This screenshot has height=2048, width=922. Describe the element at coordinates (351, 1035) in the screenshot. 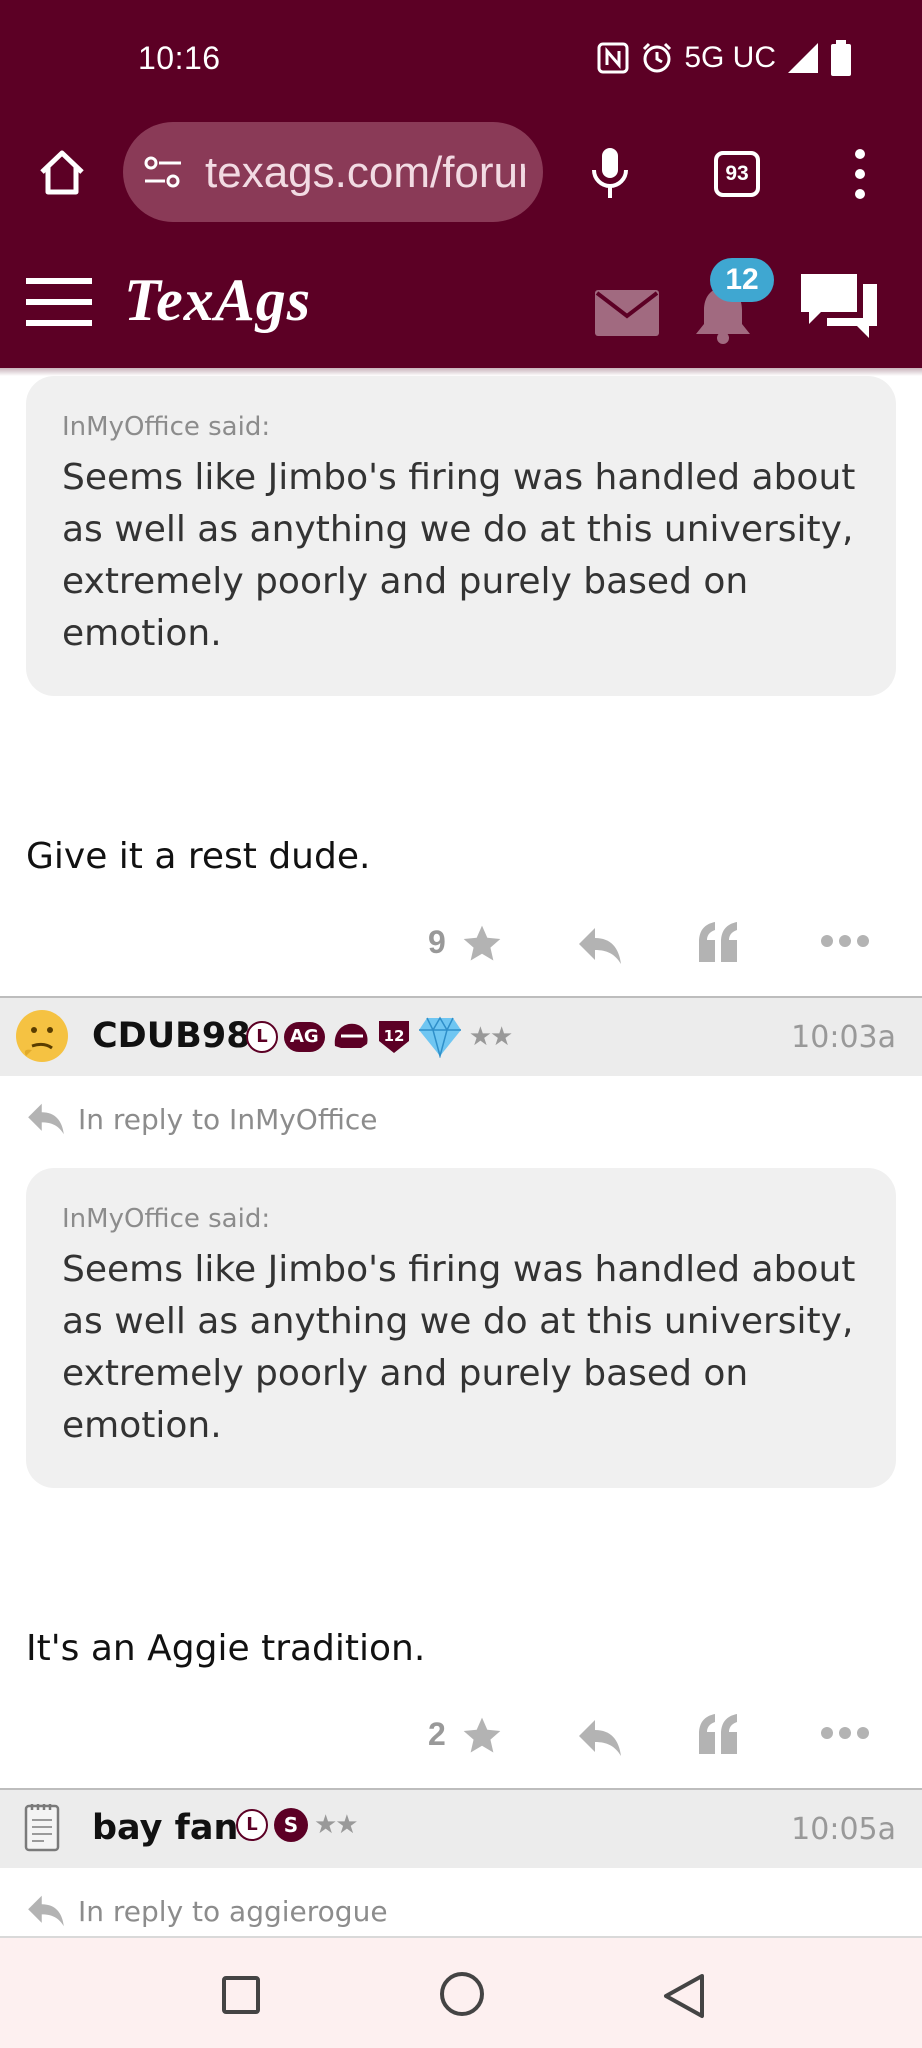

I see `helmet-icon` at that location.